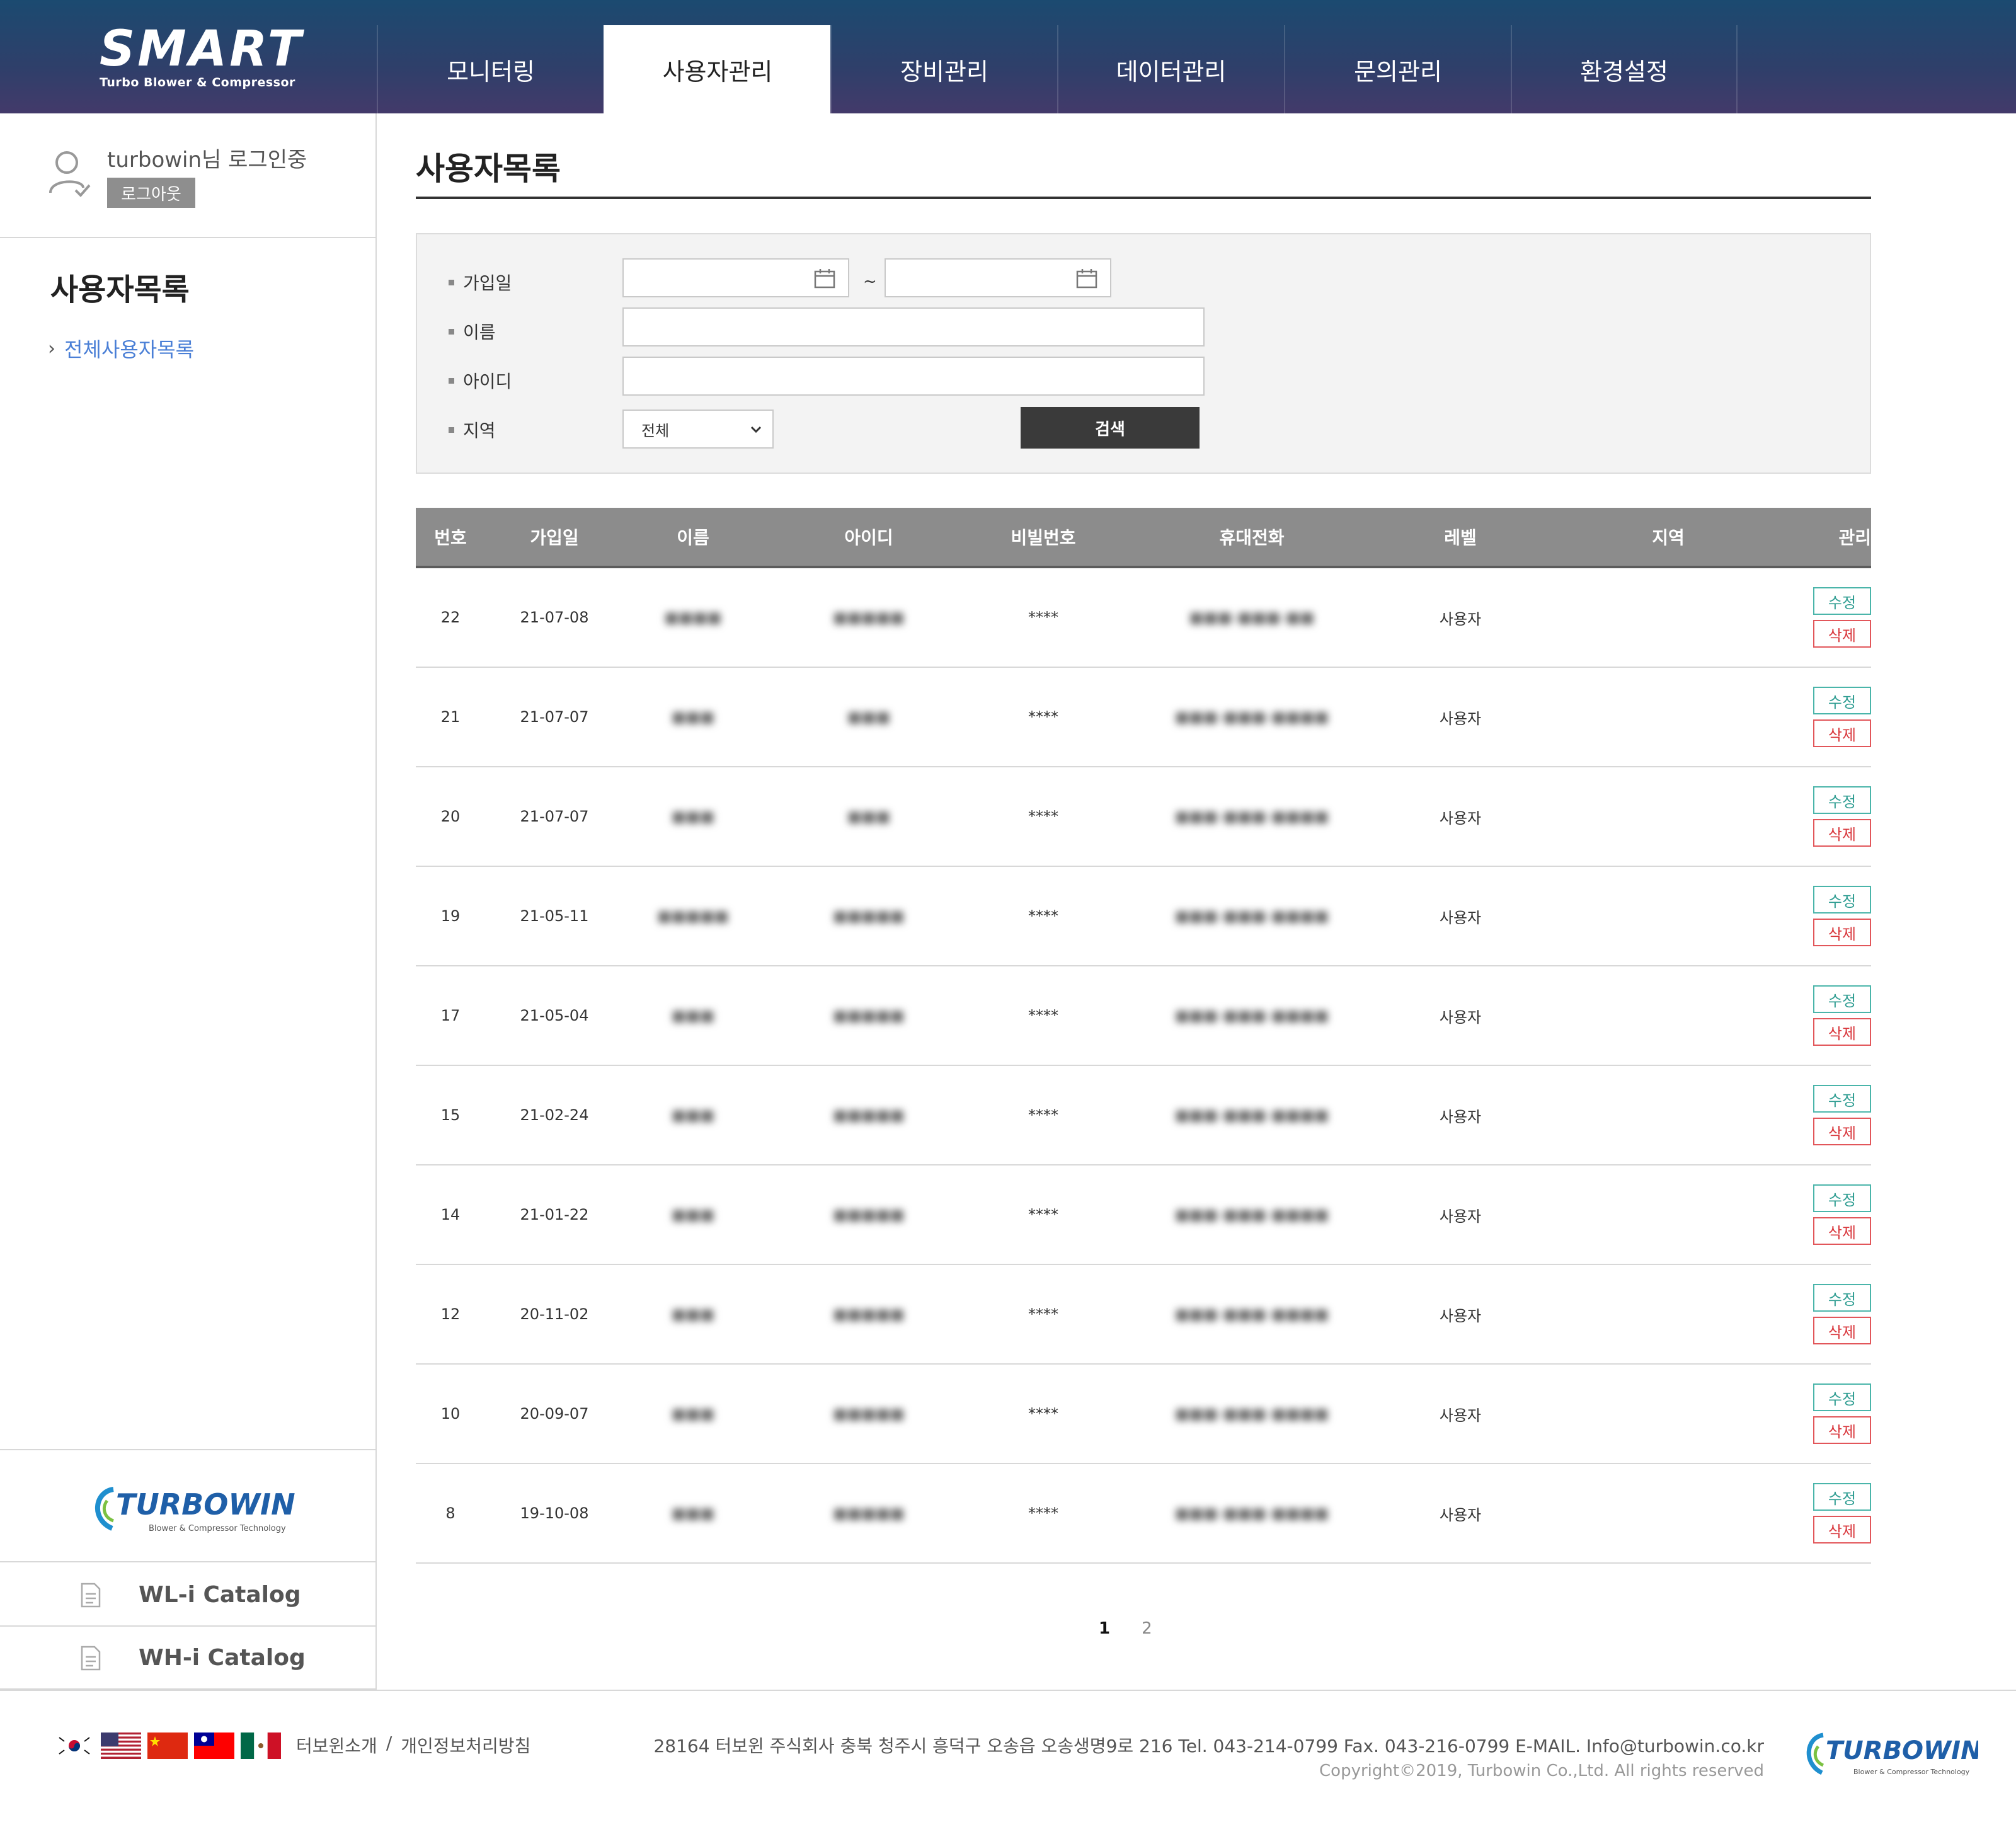  I want to click on wh-i-catalog-link: WH-i Catalog, so click(187, 1658).